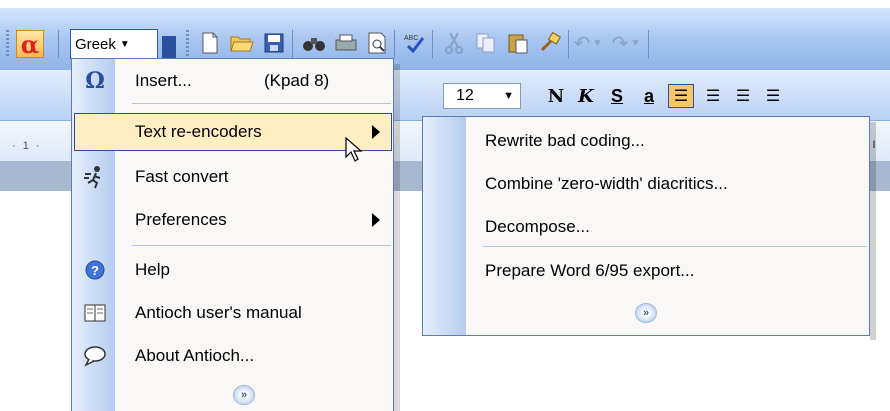  Describe the element at coordinates (482, 96) in the screenshot. I see `font-size-dropdown: 12 ▼` at that location.